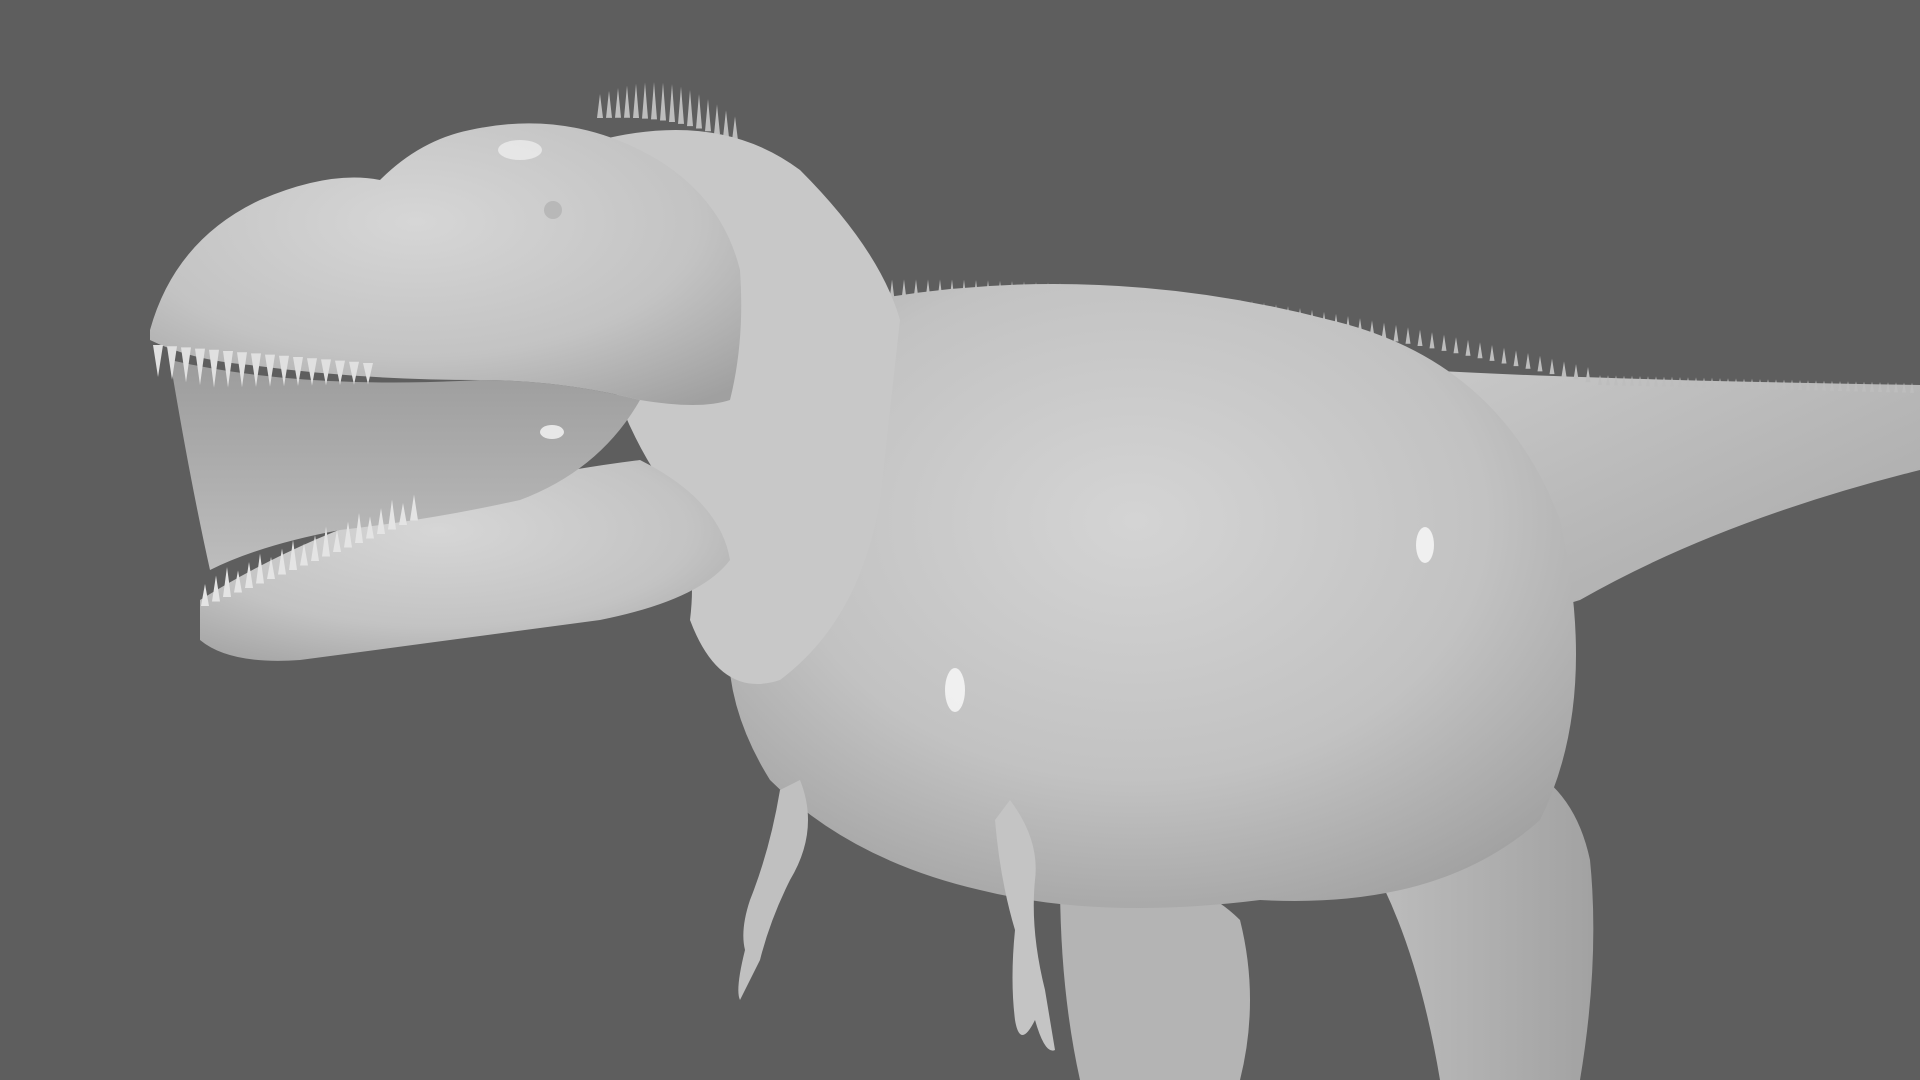 The width and height of the screenshot is (1920, 1080). Describe the element at coordinates (1425, 545) in the screenshot. I see `shoulder-highlight` at that location.